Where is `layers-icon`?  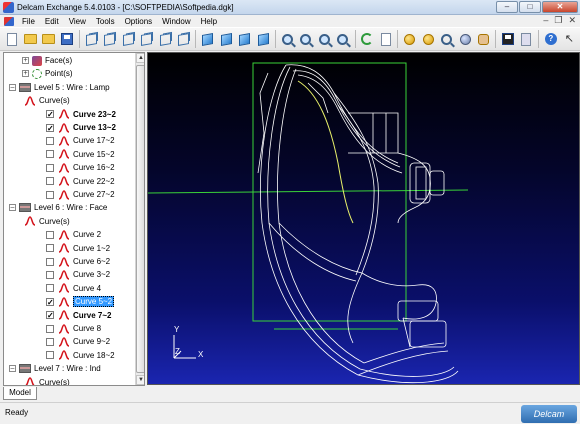 layers-icon is located at coordinates (526, 39).